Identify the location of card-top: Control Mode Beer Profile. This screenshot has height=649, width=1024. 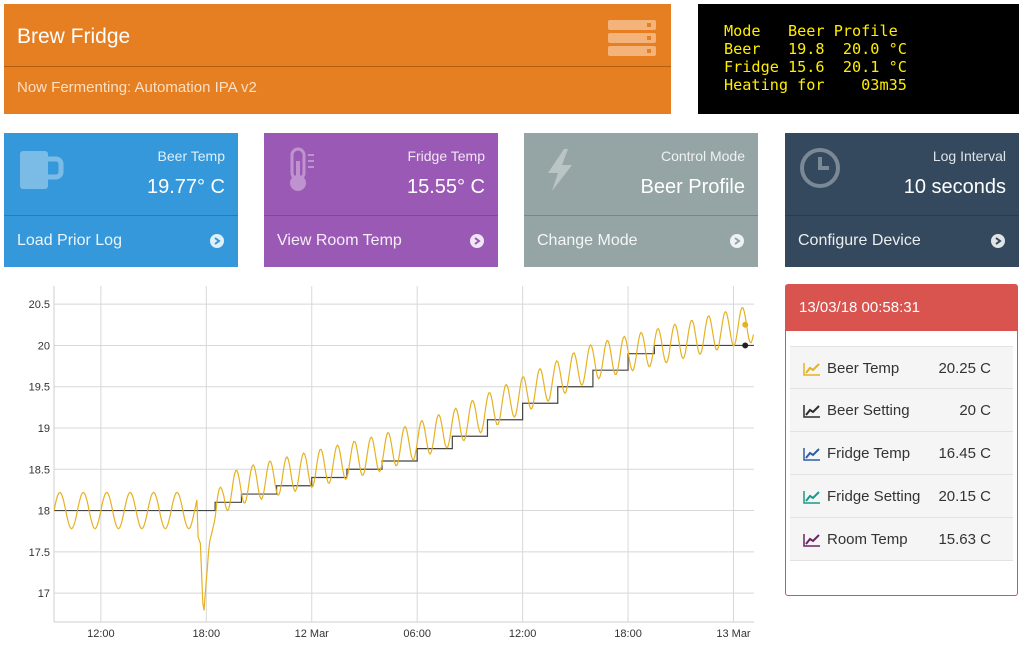
(641, 174).